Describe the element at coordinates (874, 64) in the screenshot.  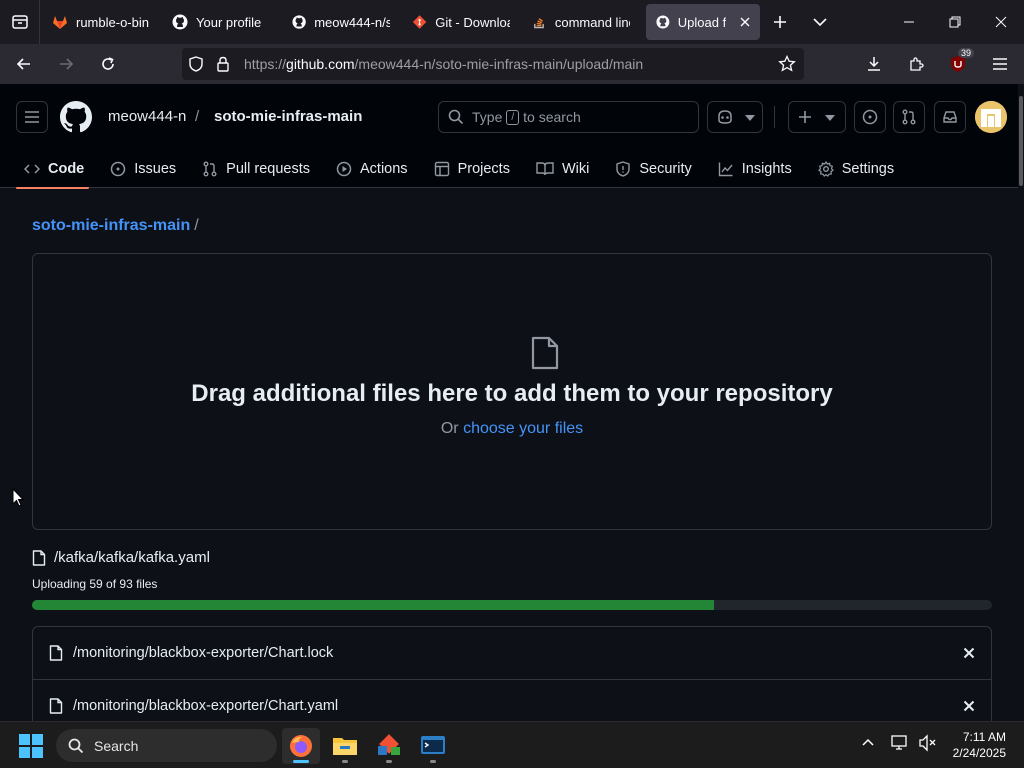
I see `downloads-button` at that location.